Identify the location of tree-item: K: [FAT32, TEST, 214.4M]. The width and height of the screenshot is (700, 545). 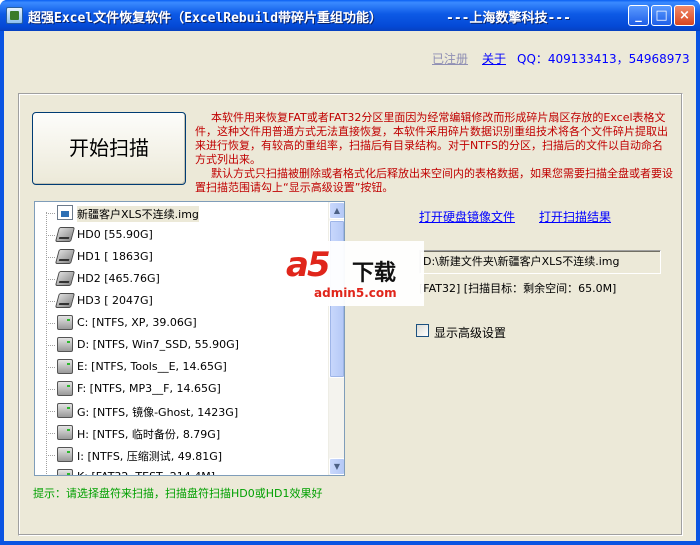
(187, 470).